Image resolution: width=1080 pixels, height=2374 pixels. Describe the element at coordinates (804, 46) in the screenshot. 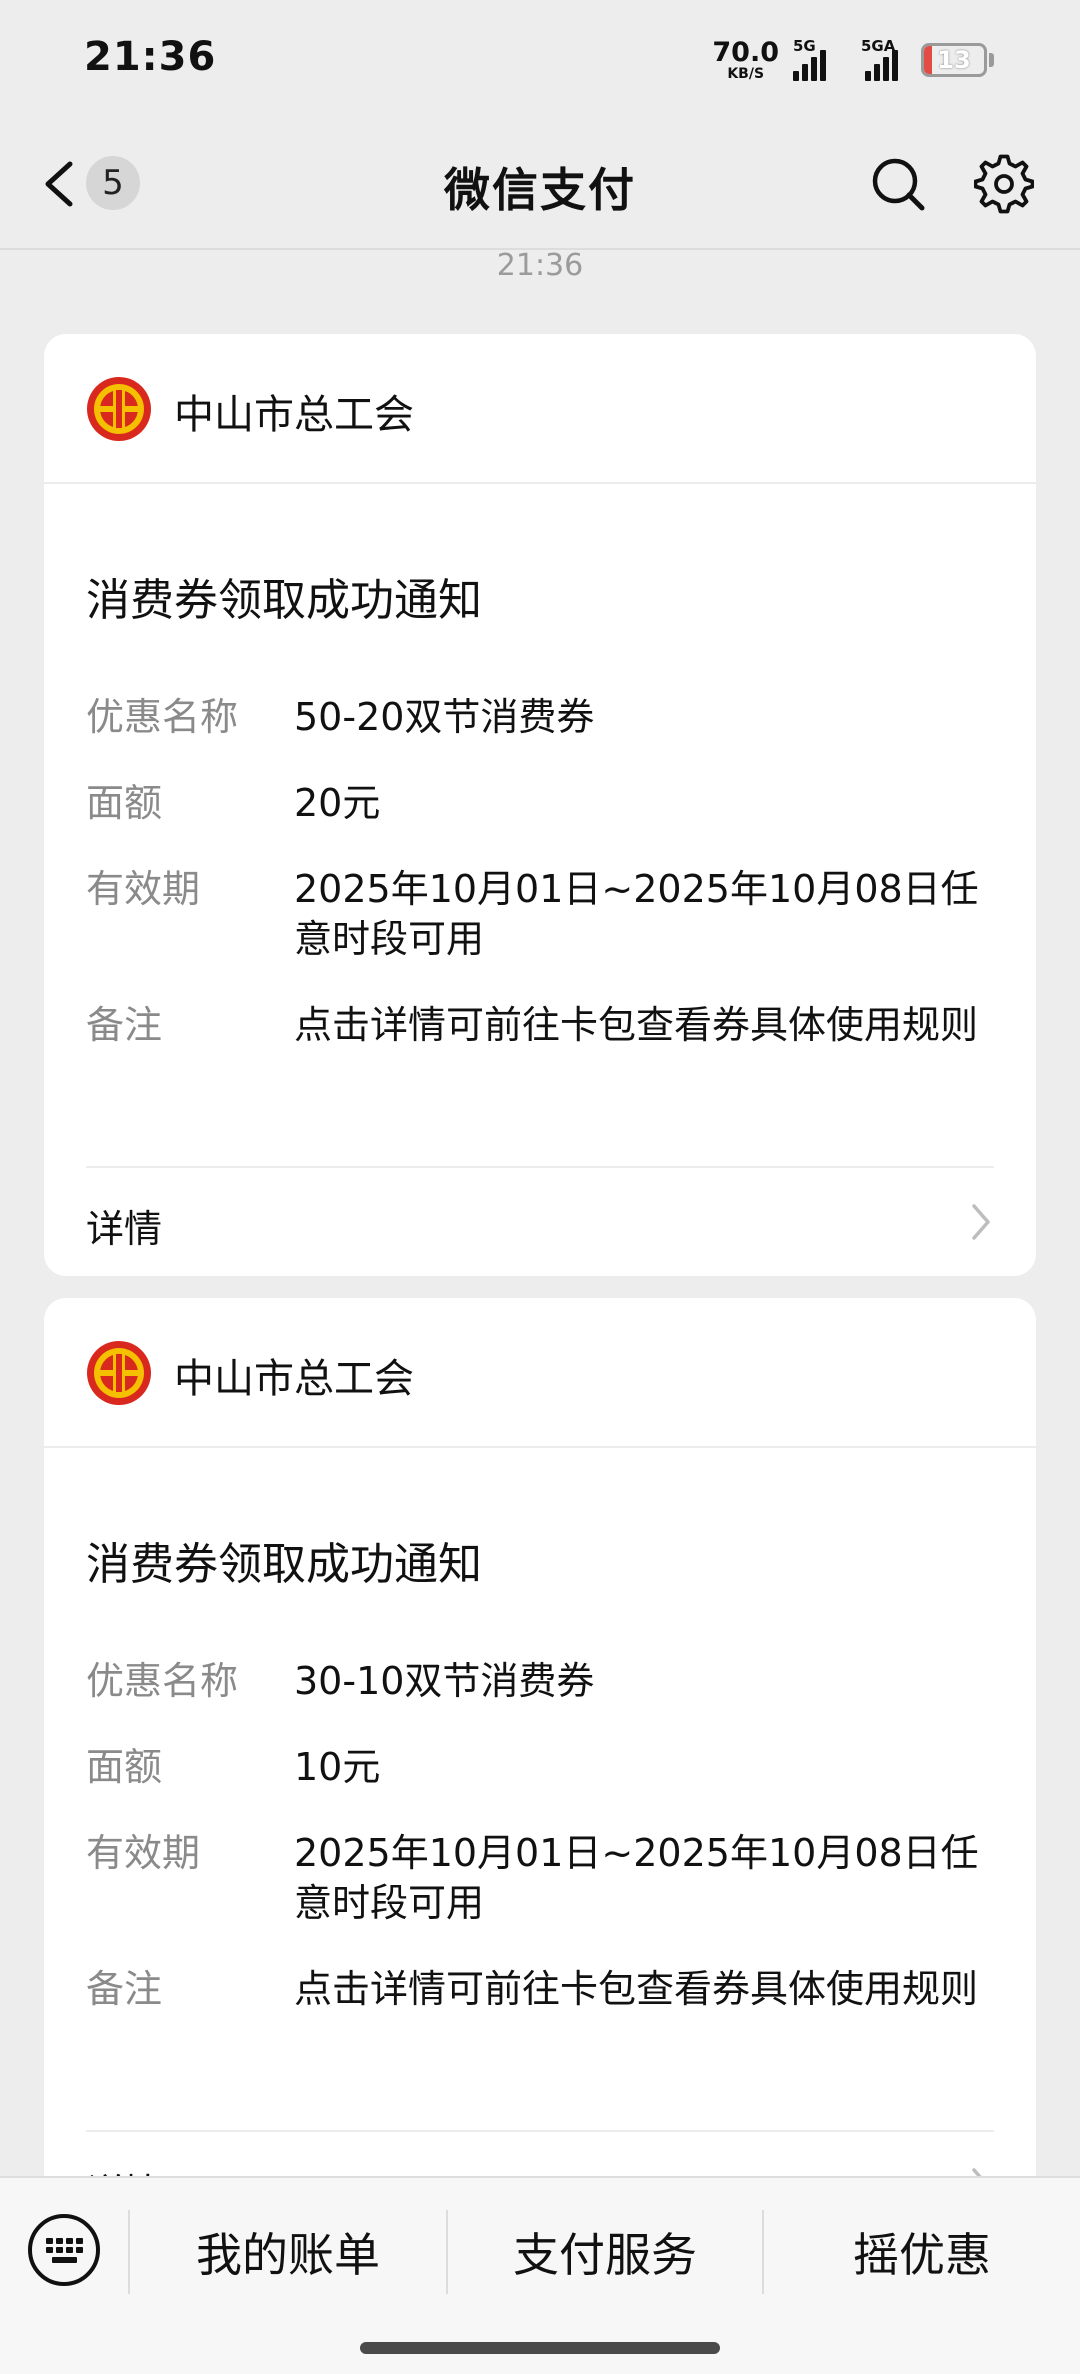

I see `sim1-label: 5G` at that location.